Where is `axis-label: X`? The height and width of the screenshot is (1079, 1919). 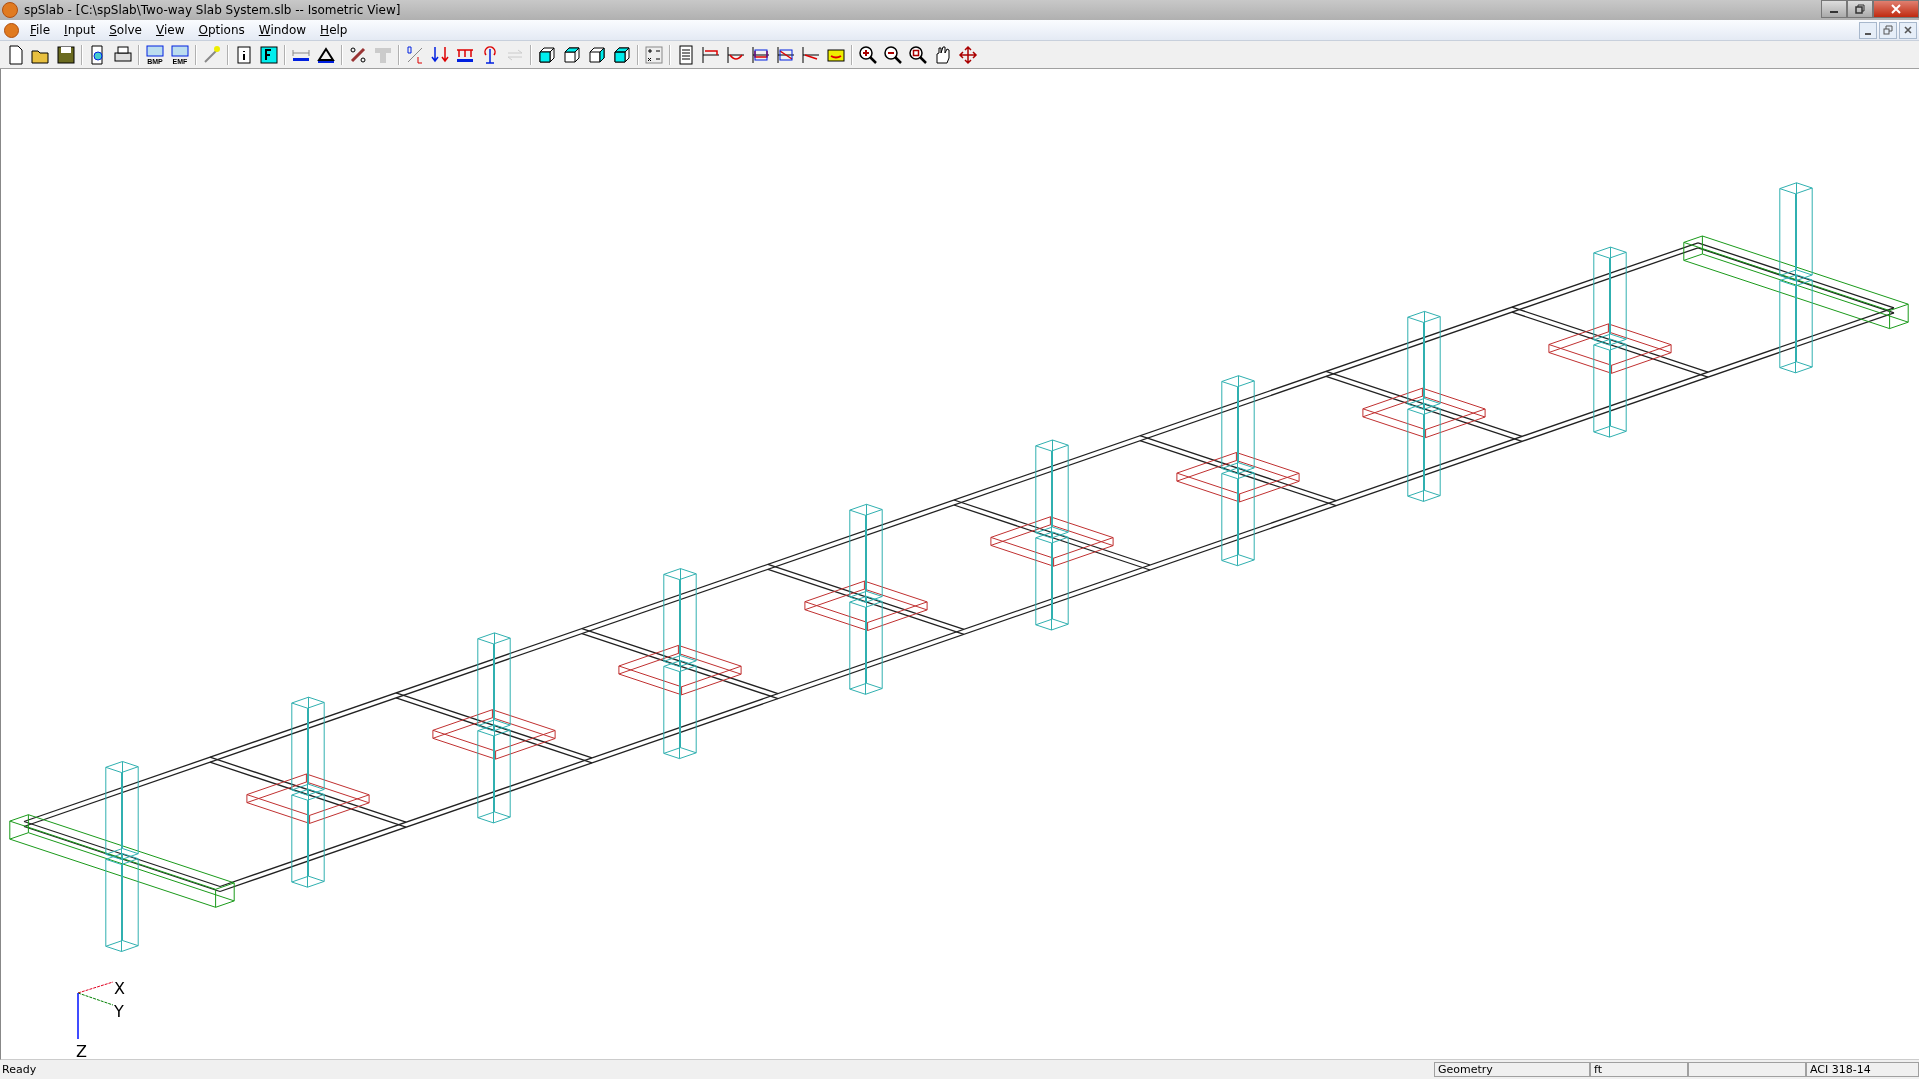 axis-label: X is located at coordinates (119, 988).